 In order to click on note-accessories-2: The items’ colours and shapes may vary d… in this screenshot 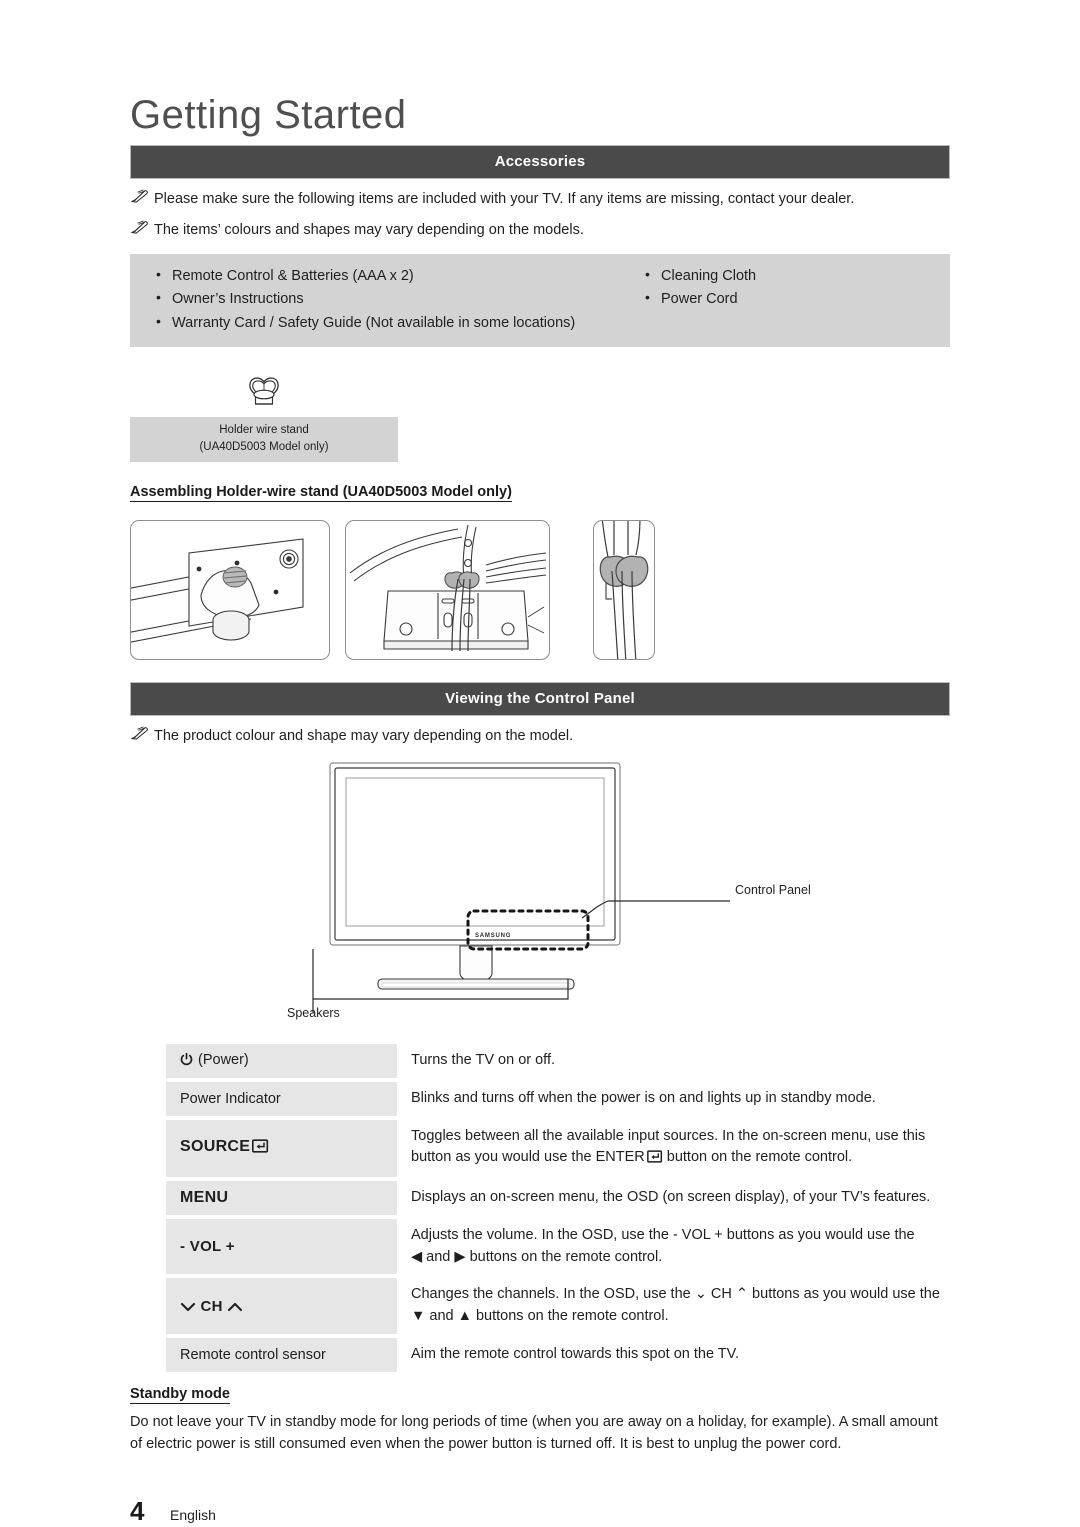, I will do `click(540, 230)`.